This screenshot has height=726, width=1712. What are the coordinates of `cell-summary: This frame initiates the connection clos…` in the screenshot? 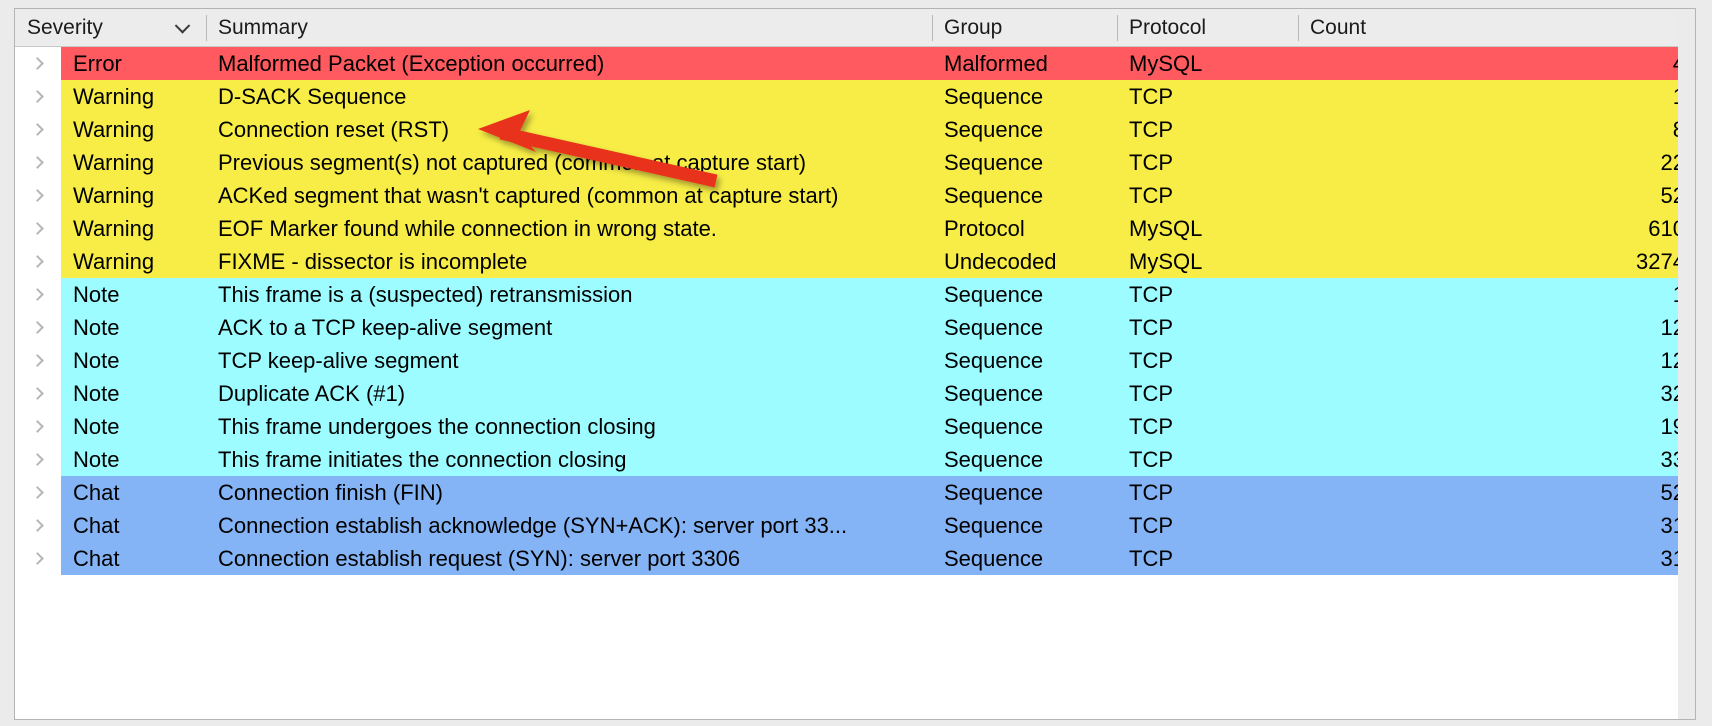 It's located at (569, 459).